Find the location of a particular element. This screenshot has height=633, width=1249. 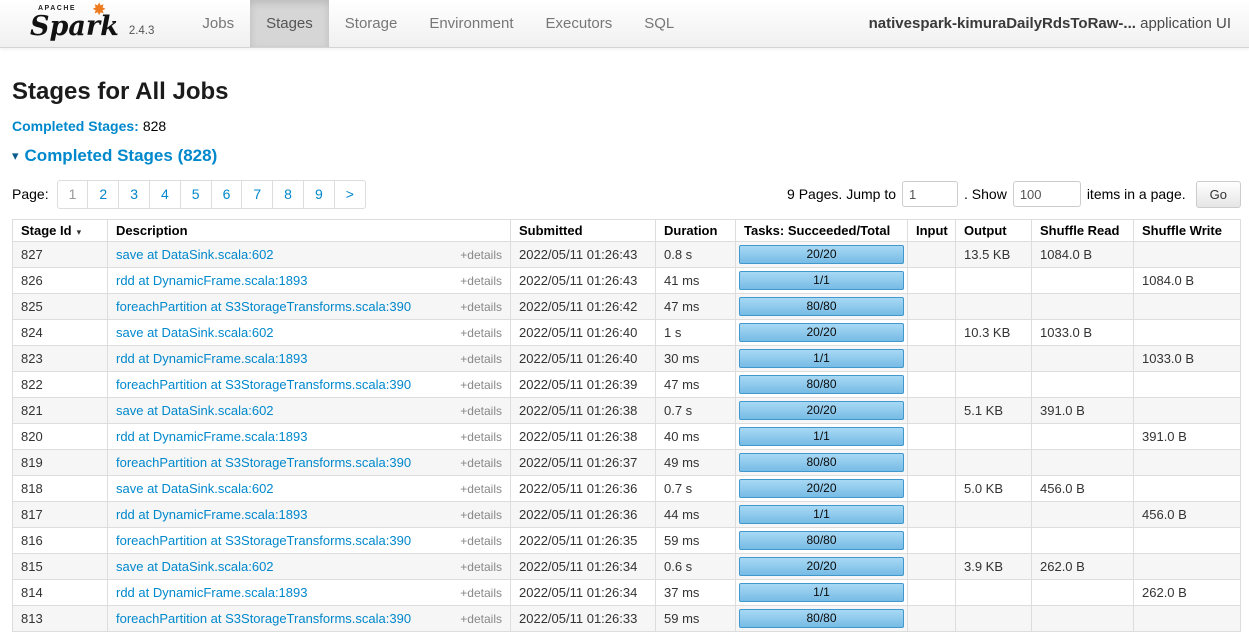

nav-item-environment: Environment is located at coordinates (471, 23).